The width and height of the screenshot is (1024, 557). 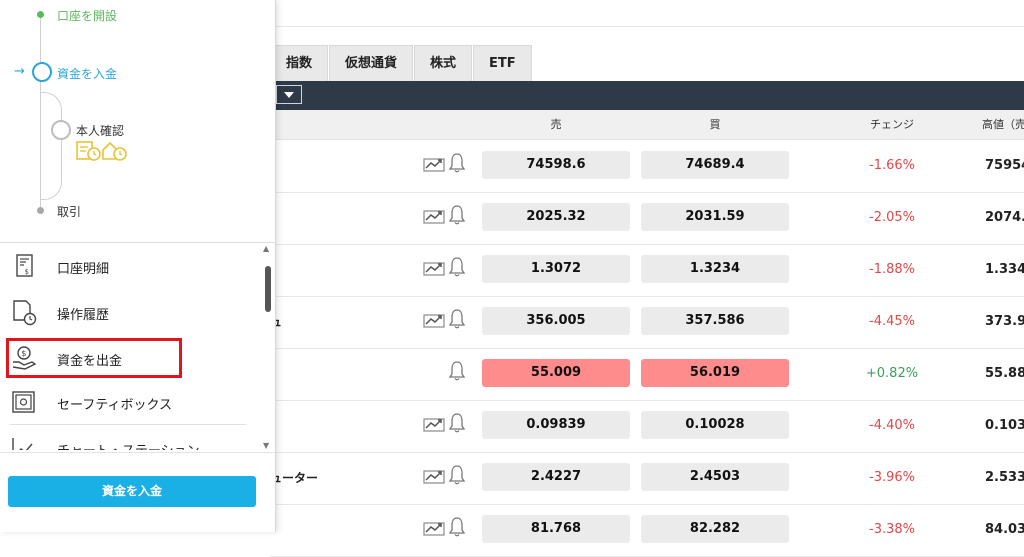 What do you see at coordinates (1004, 425) in the screenshot?
I see `high-value: 0.1033` at bounding box center [1004, 425].